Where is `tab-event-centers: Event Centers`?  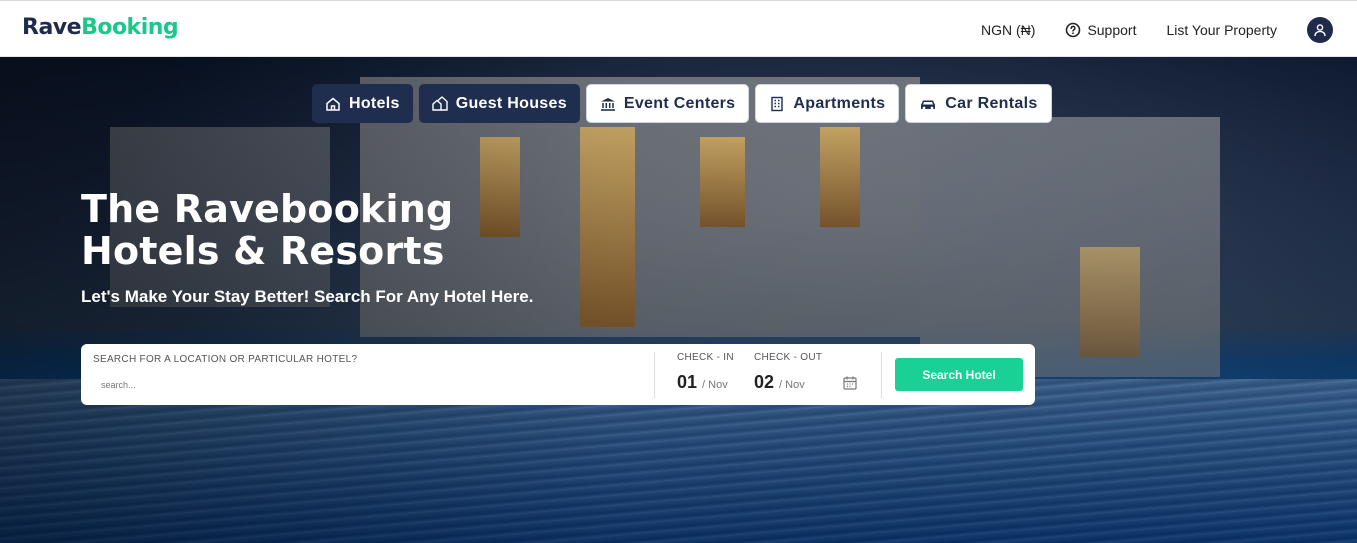 tab-event-centers: Event Centers is located at coordinates (667, 103).